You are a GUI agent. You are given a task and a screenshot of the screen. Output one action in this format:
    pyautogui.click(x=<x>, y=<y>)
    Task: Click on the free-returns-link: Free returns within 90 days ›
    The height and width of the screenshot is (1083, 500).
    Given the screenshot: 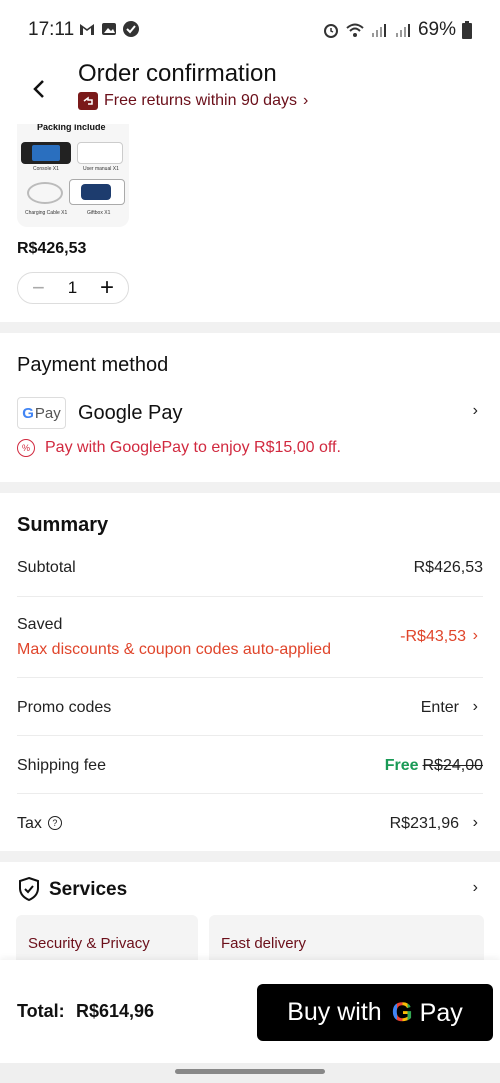 What is the action you would take?
    pyautogui.click(x=193, y=101)
    